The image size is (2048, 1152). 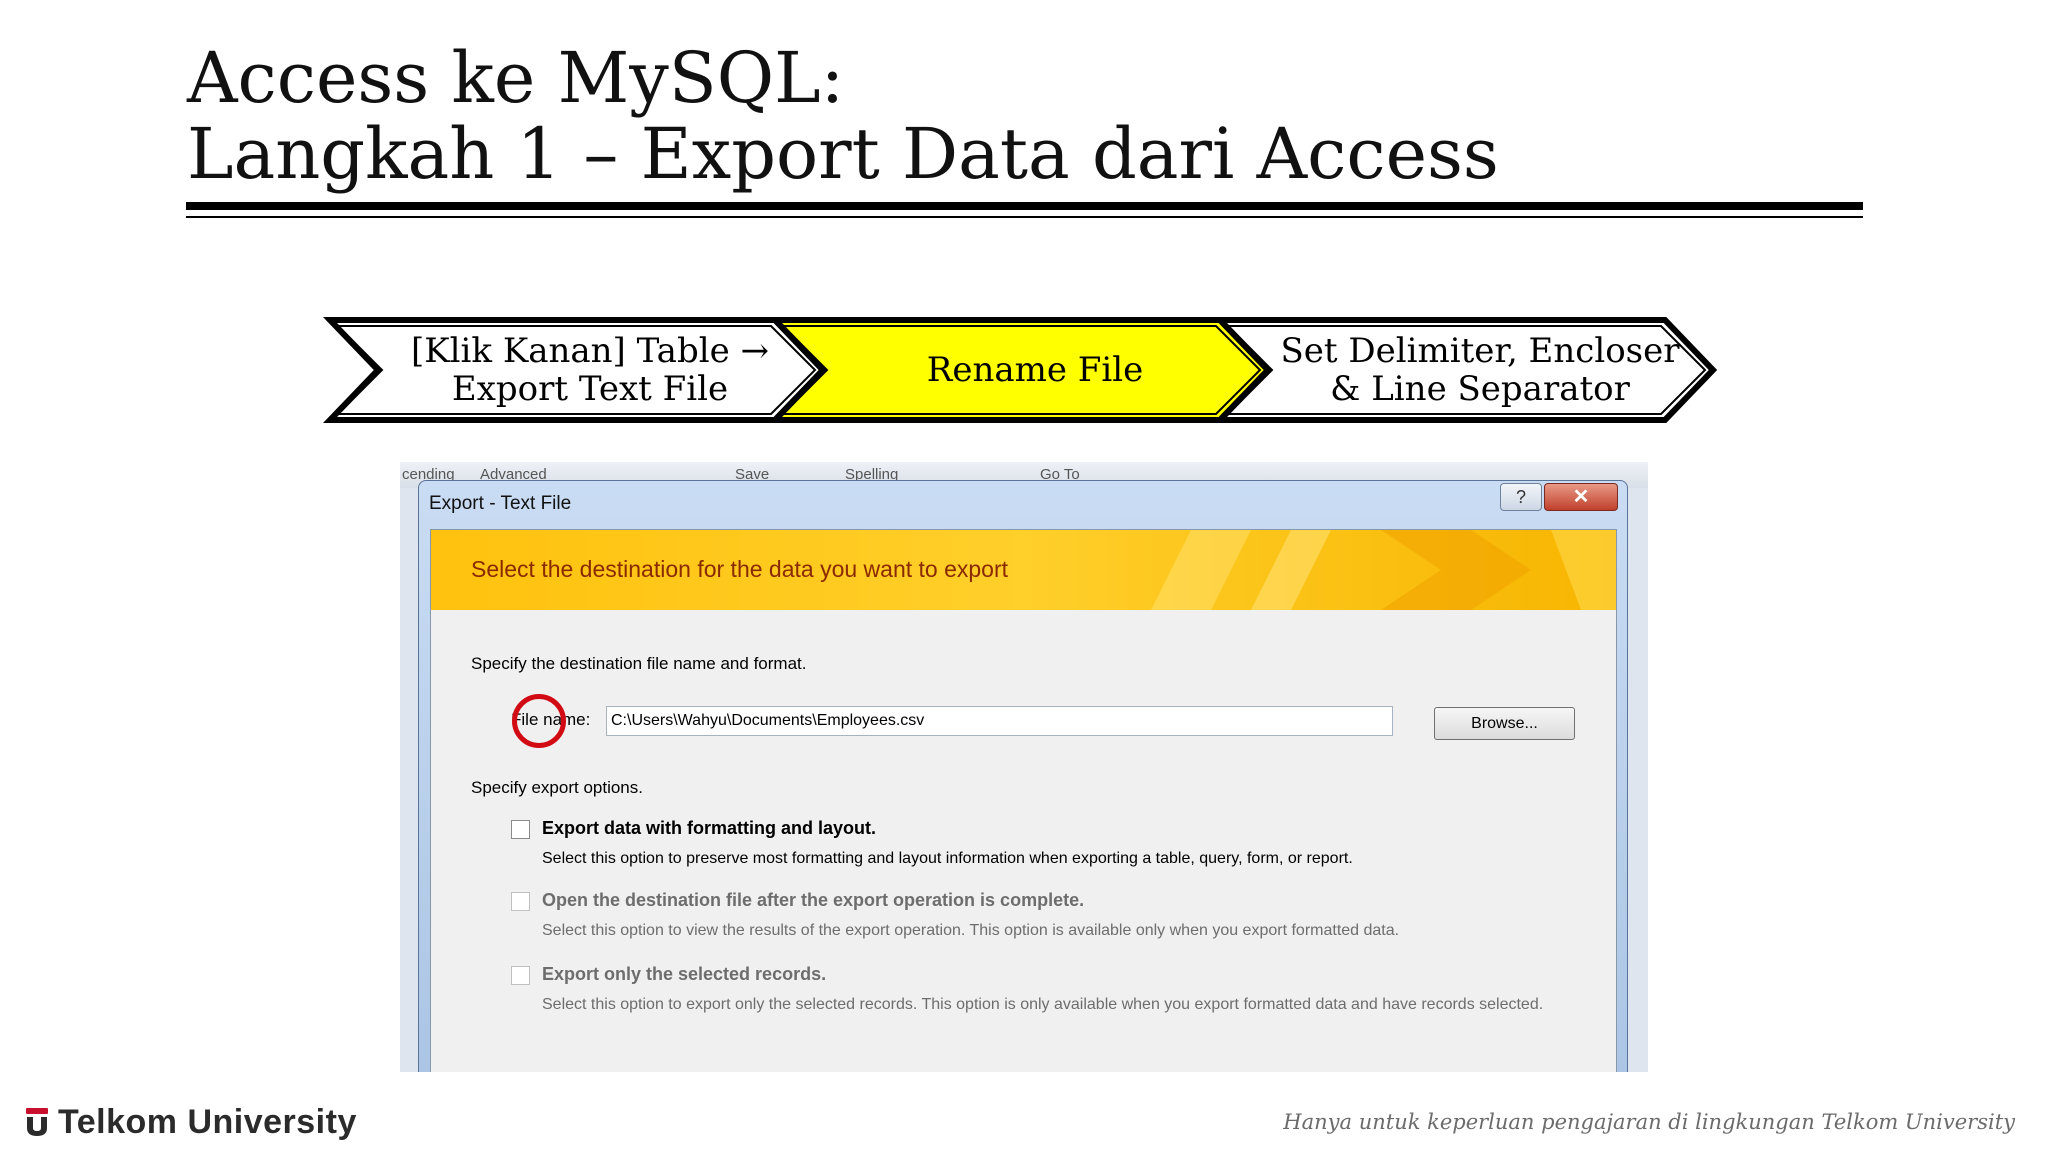 I want to click on app-right-strip, so click(x=1638, y=780).